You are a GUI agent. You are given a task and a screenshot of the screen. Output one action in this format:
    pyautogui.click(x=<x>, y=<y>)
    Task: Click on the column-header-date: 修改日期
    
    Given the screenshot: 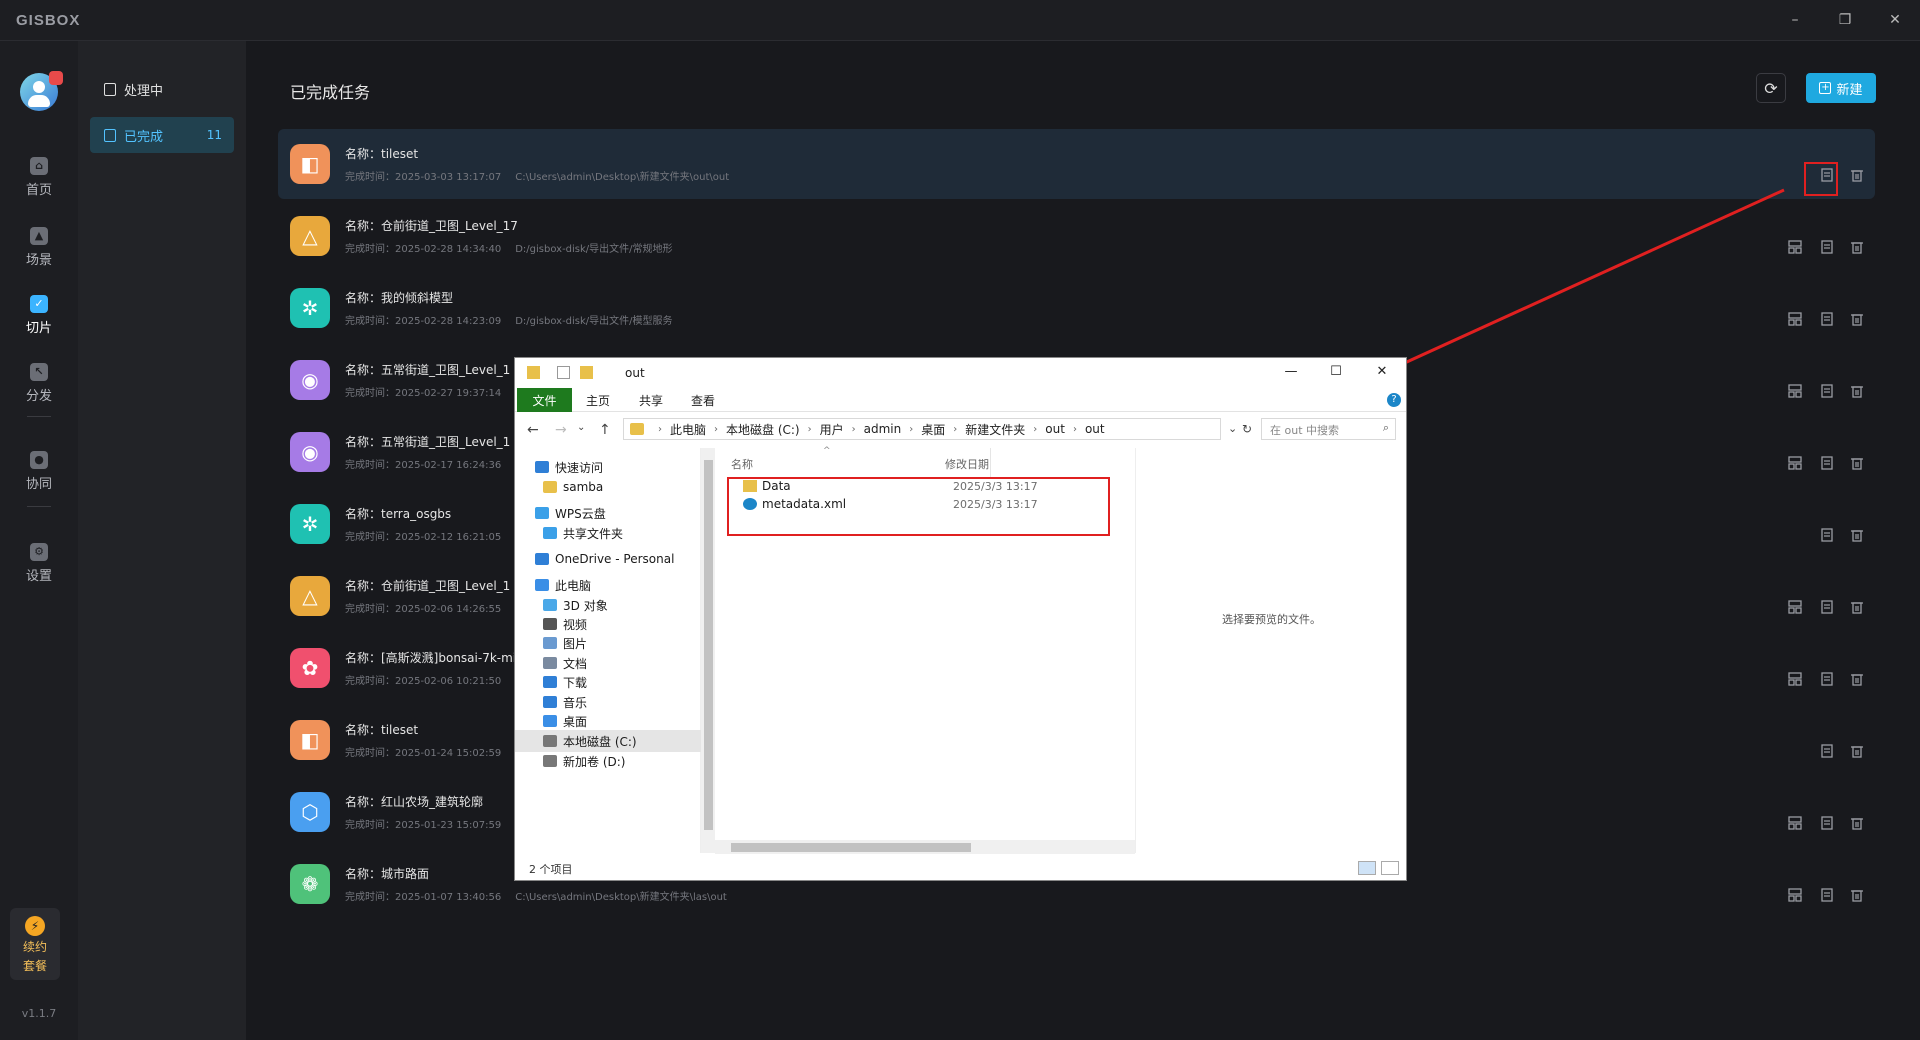 What is the action you would take?
    pyautogui.click(x=967, y=464)
    